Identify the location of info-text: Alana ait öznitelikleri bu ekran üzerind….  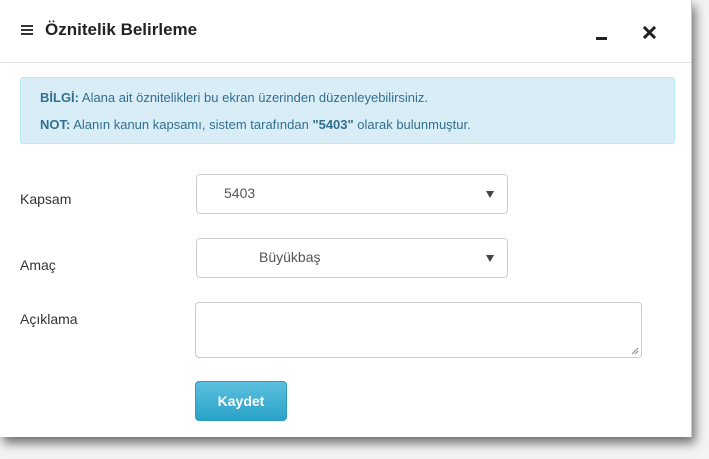
(254, 97).